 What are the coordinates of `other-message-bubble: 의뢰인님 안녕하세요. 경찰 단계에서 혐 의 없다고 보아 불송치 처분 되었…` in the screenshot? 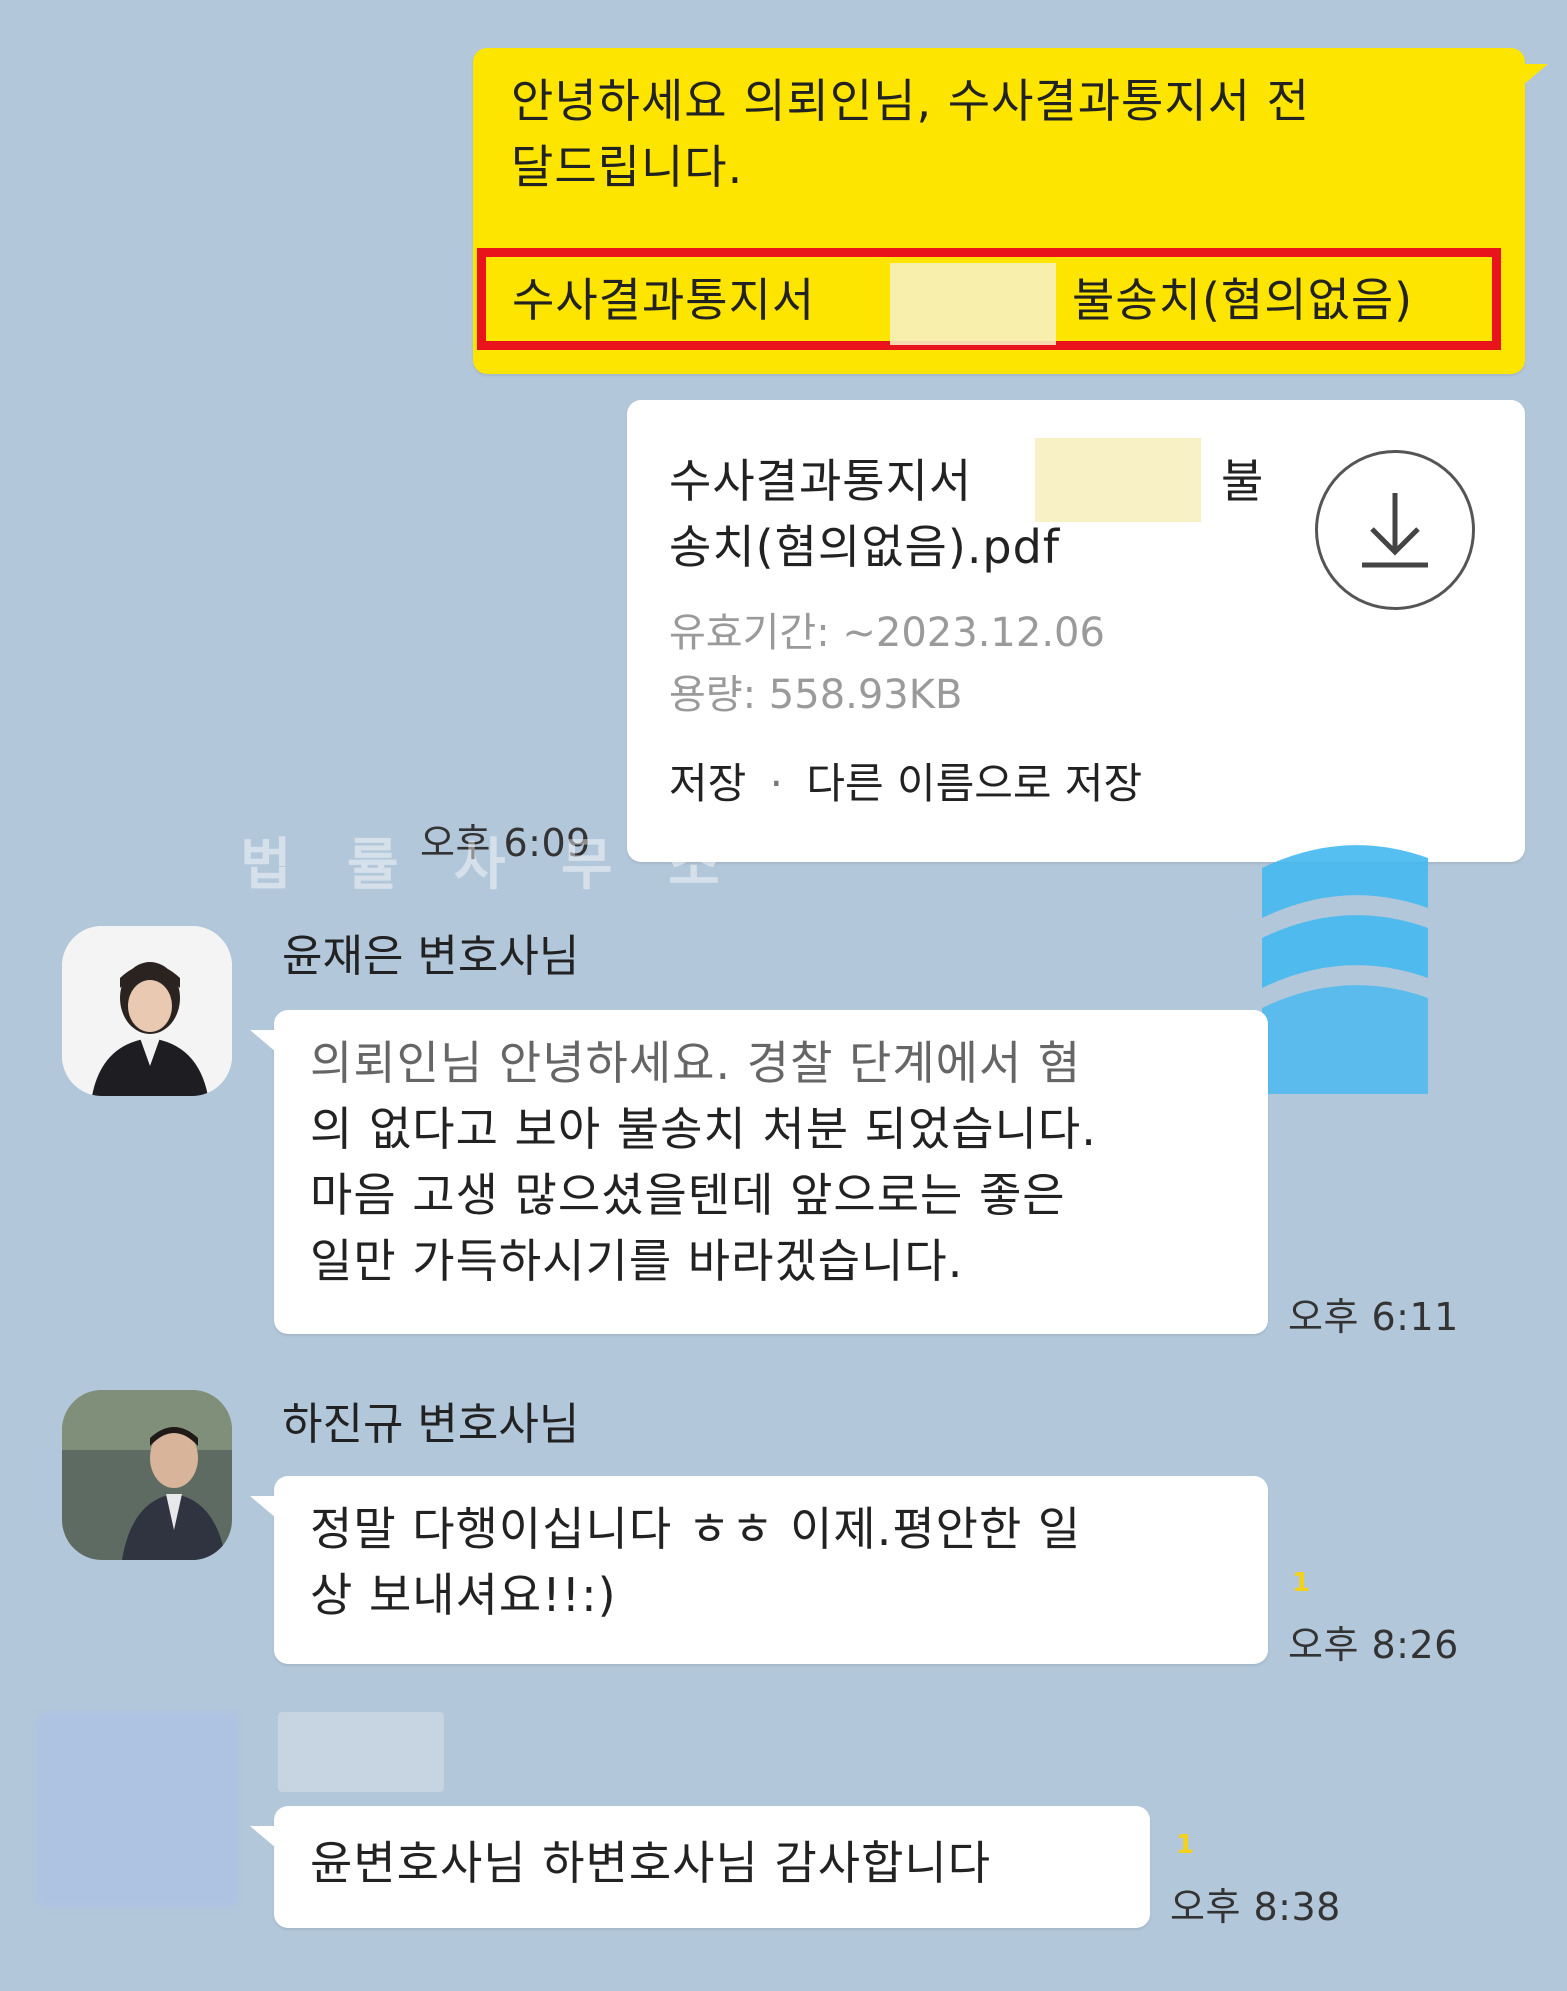 It's located at (771, 1172).